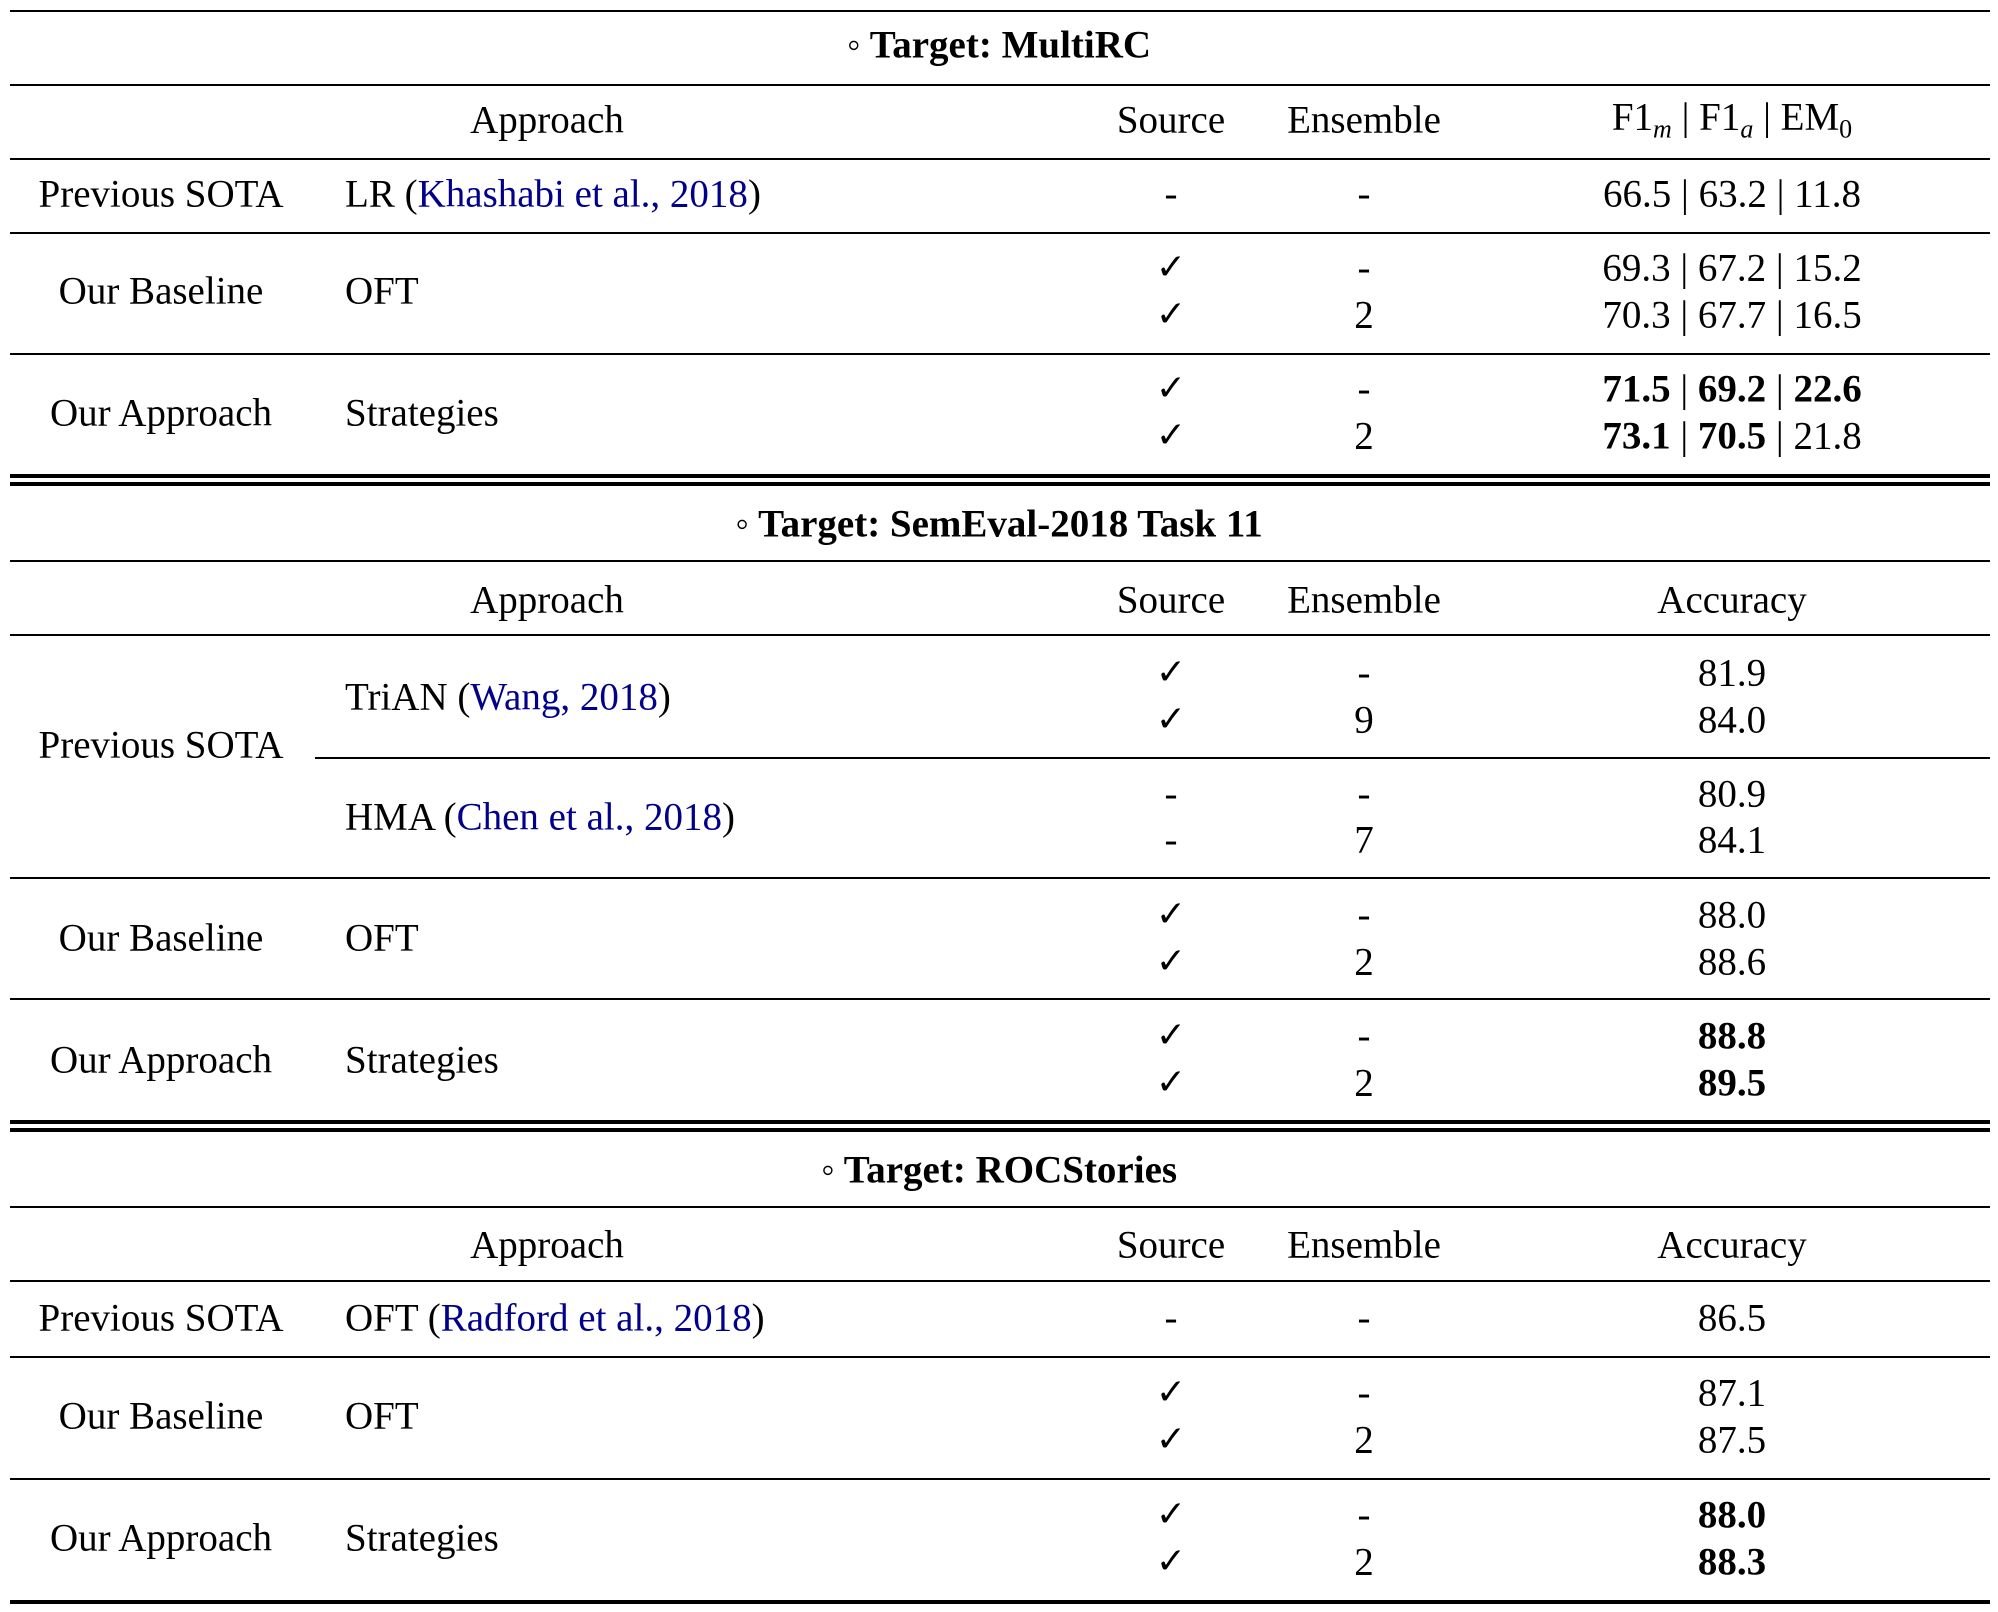 The height and width of the screenshot is (1612, 1998). What do you see at coordinates (1732, 840) in the screenshot?
I see `metric-cell: 84.1` at bounding box center [1732, 840].